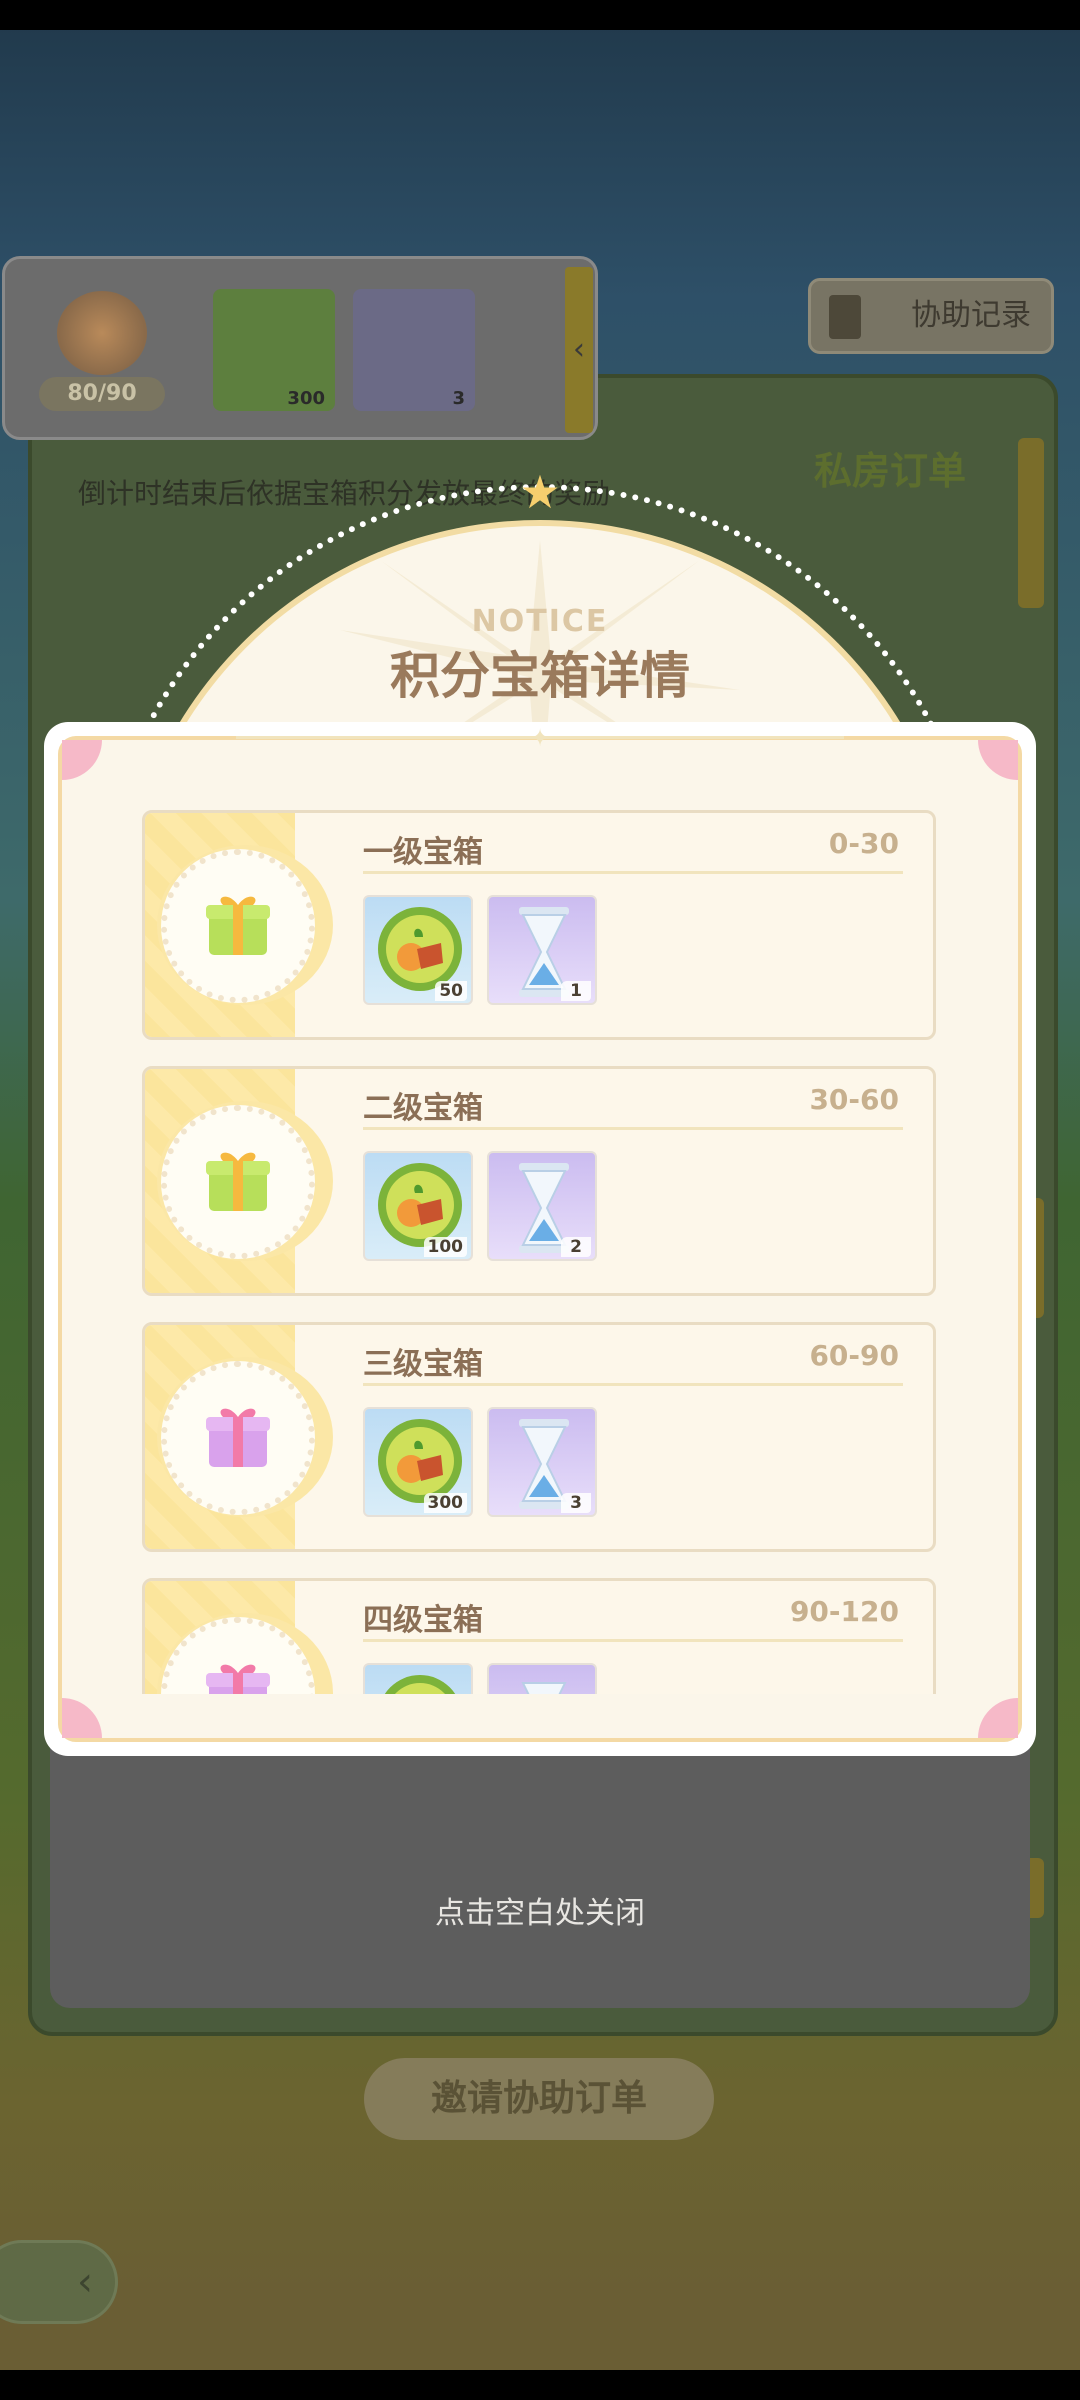  Describe the element at coordinates (845, 317) in the screenshot. I see `notebook-icon` at that location.